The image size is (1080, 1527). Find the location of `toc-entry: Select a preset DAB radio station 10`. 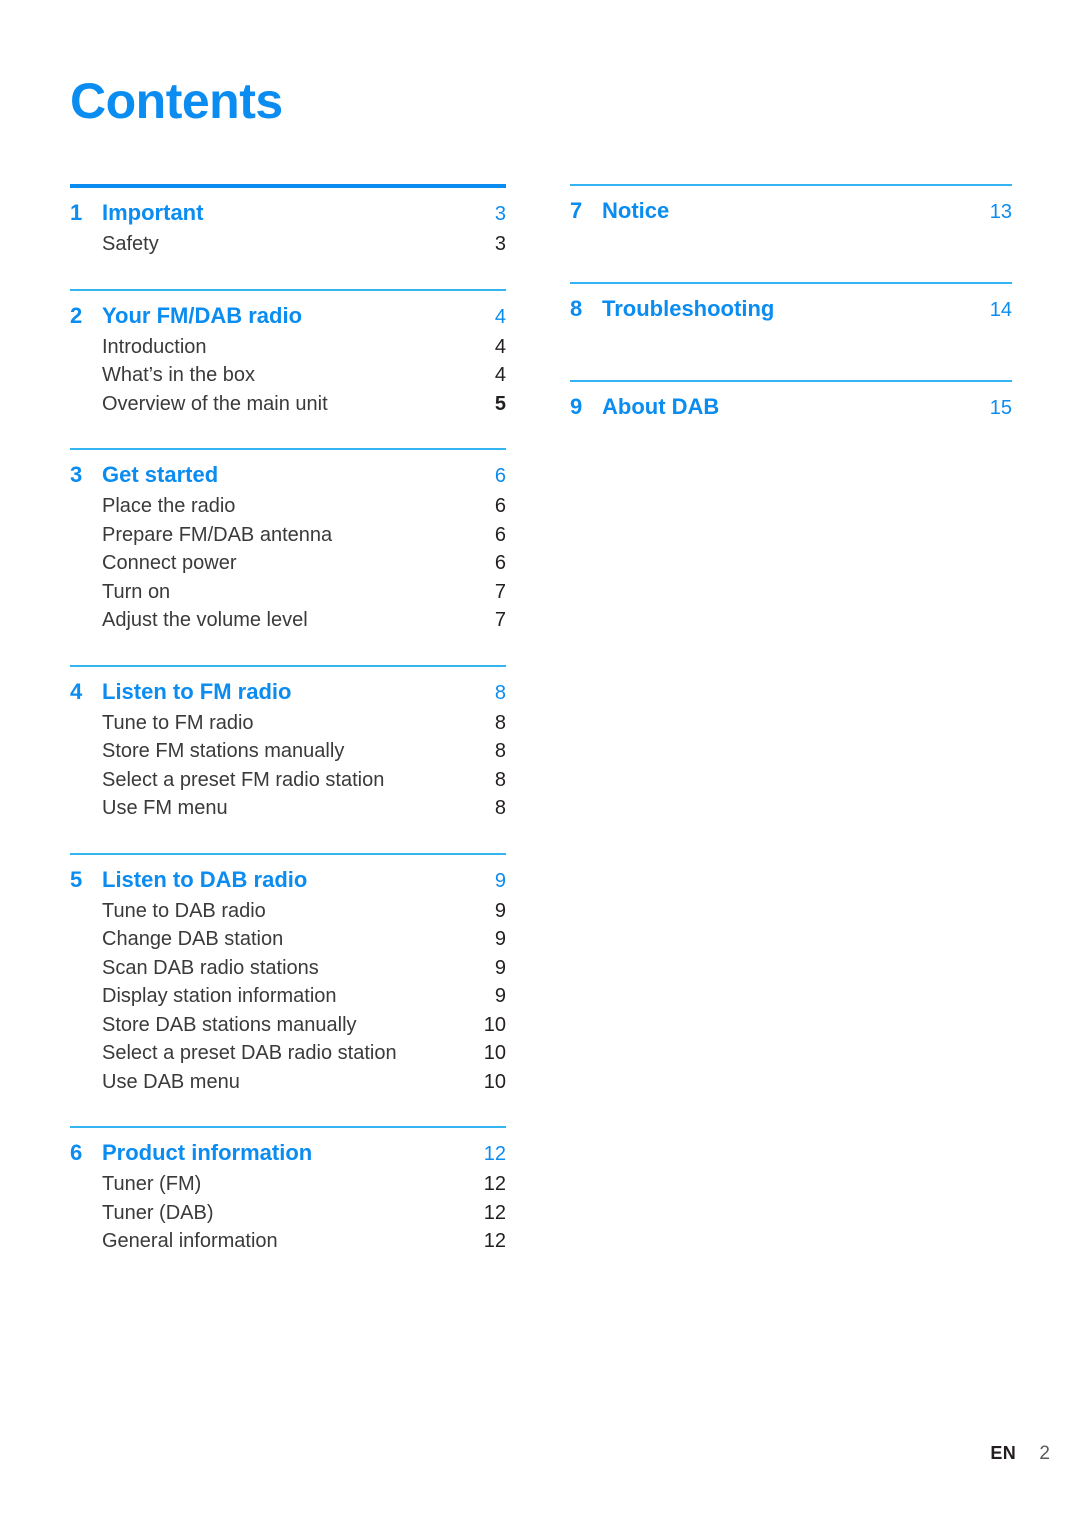

toc-entry: Select a preset DAB radio station 10 is located at coordinates (288, 1053).